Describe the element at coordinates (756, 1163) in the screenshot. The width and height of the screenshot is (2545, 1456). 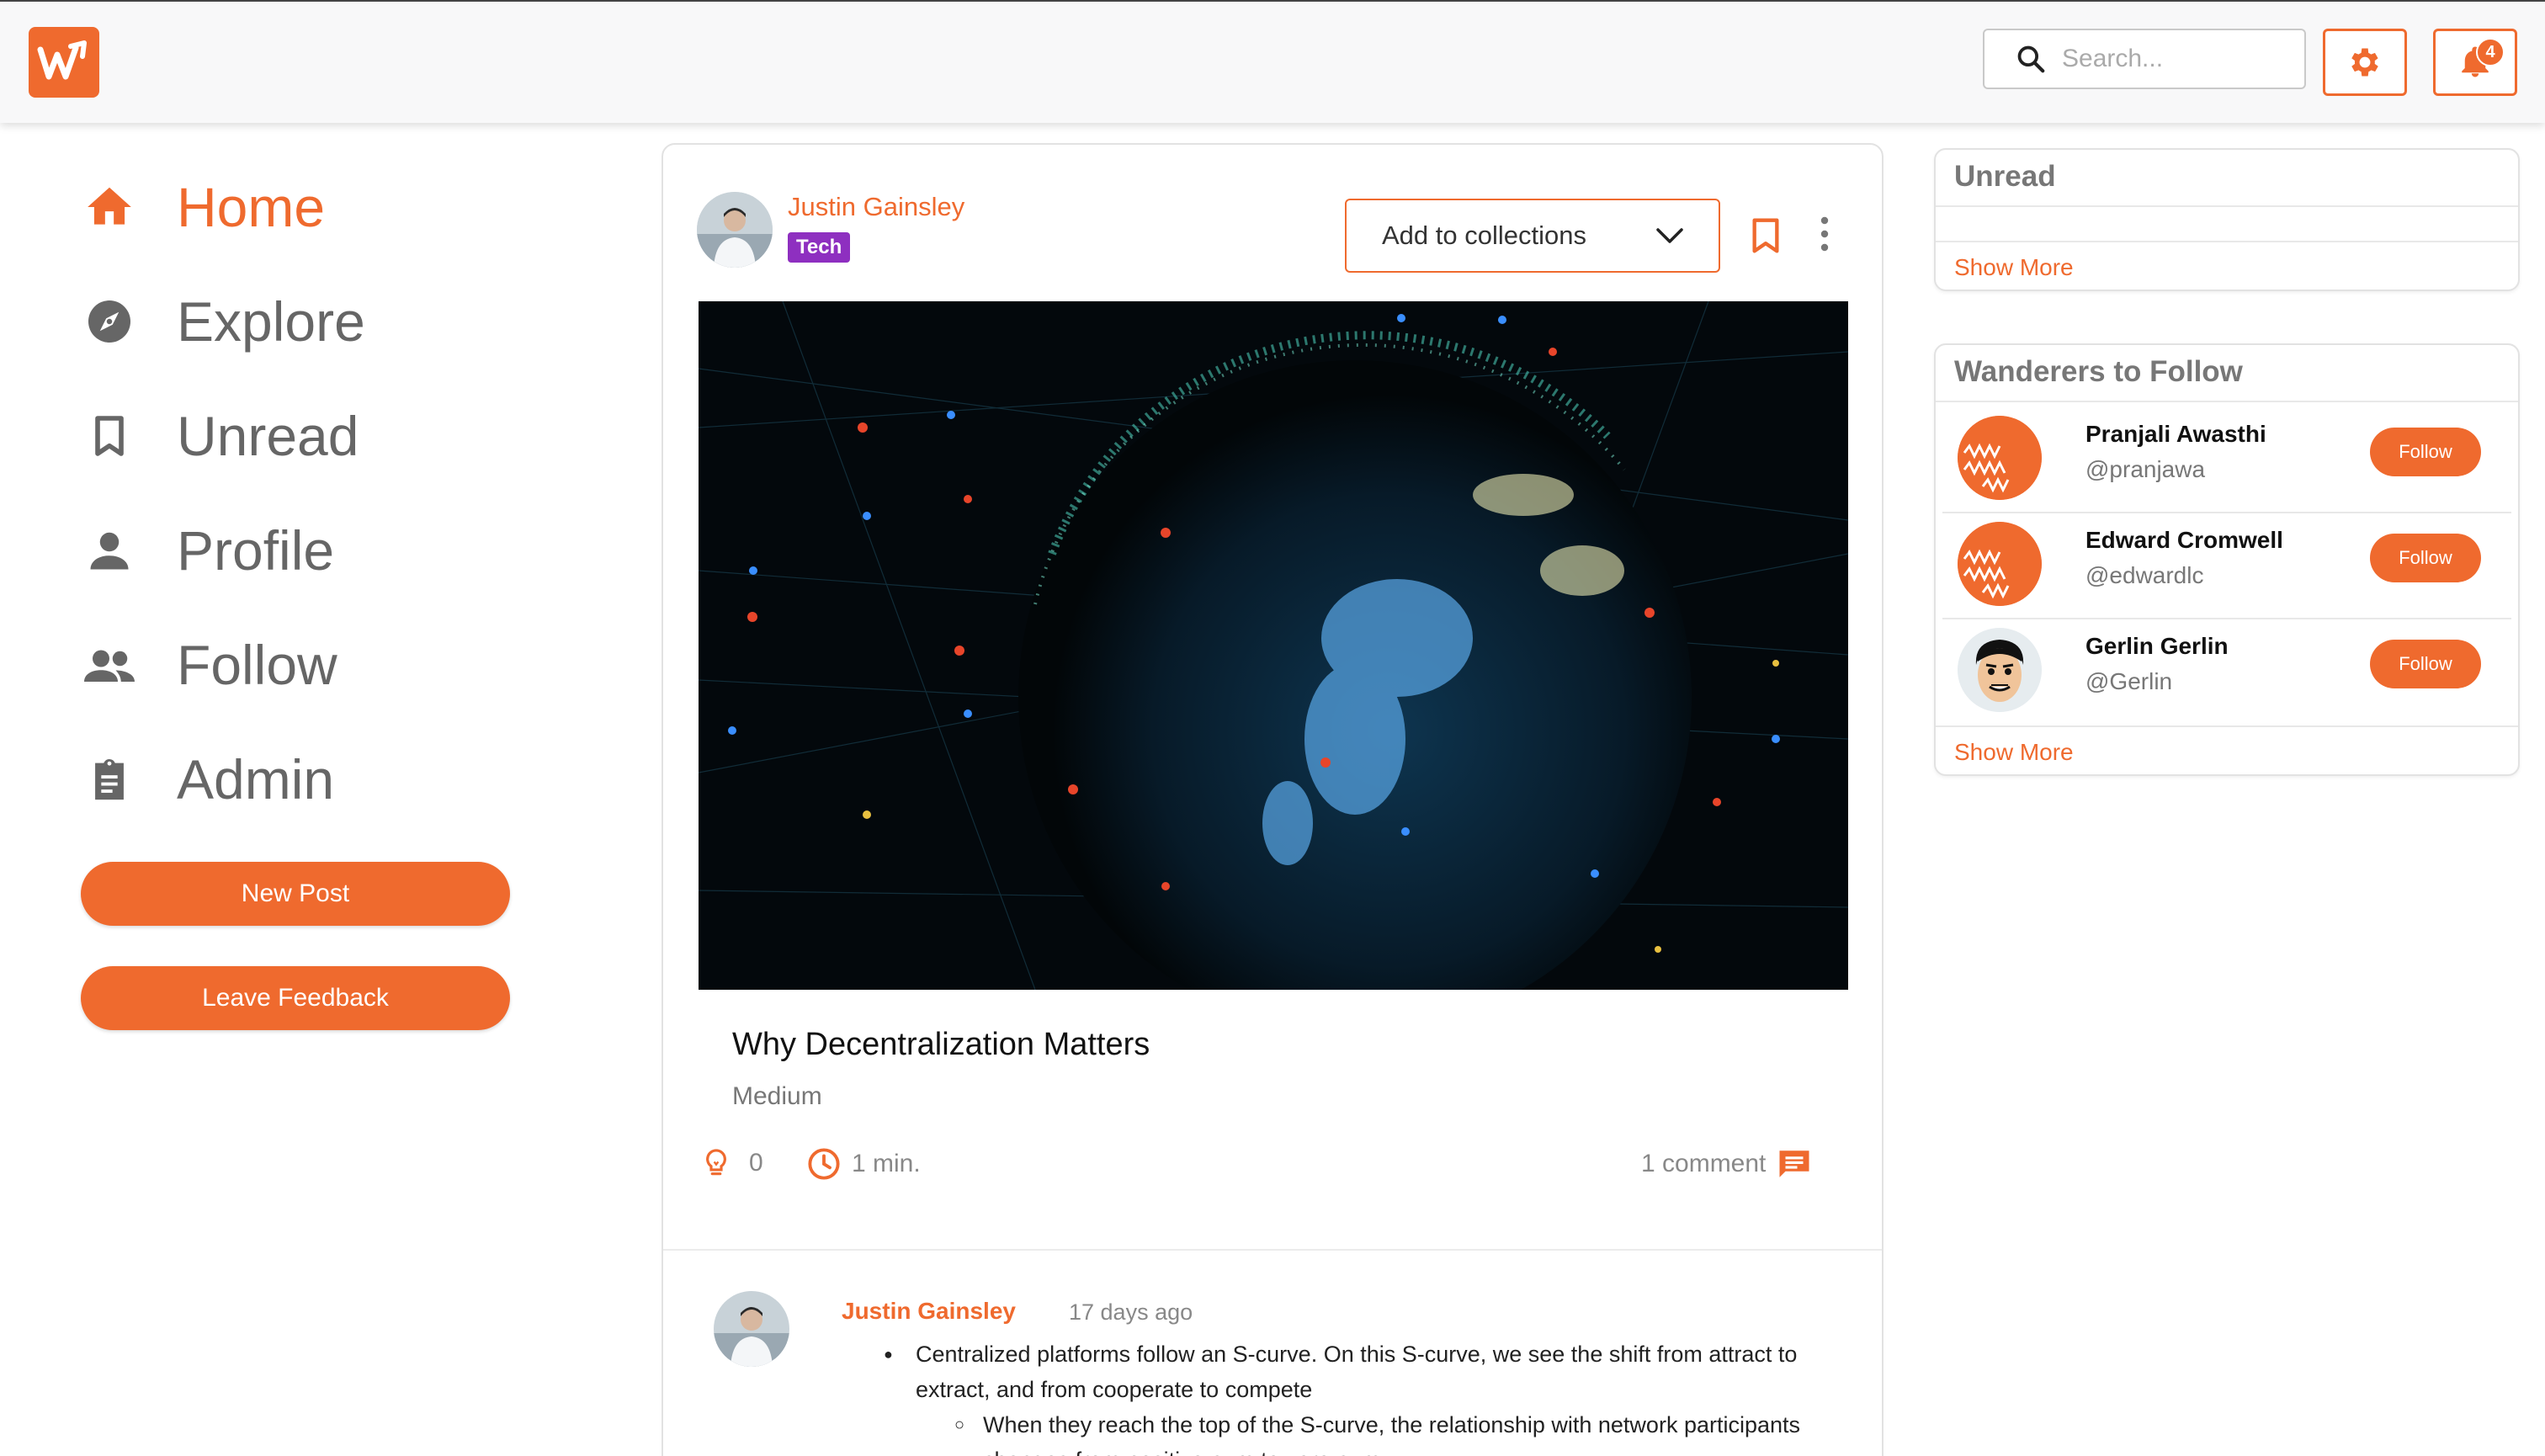
I see `likes-count: 0` at that location.